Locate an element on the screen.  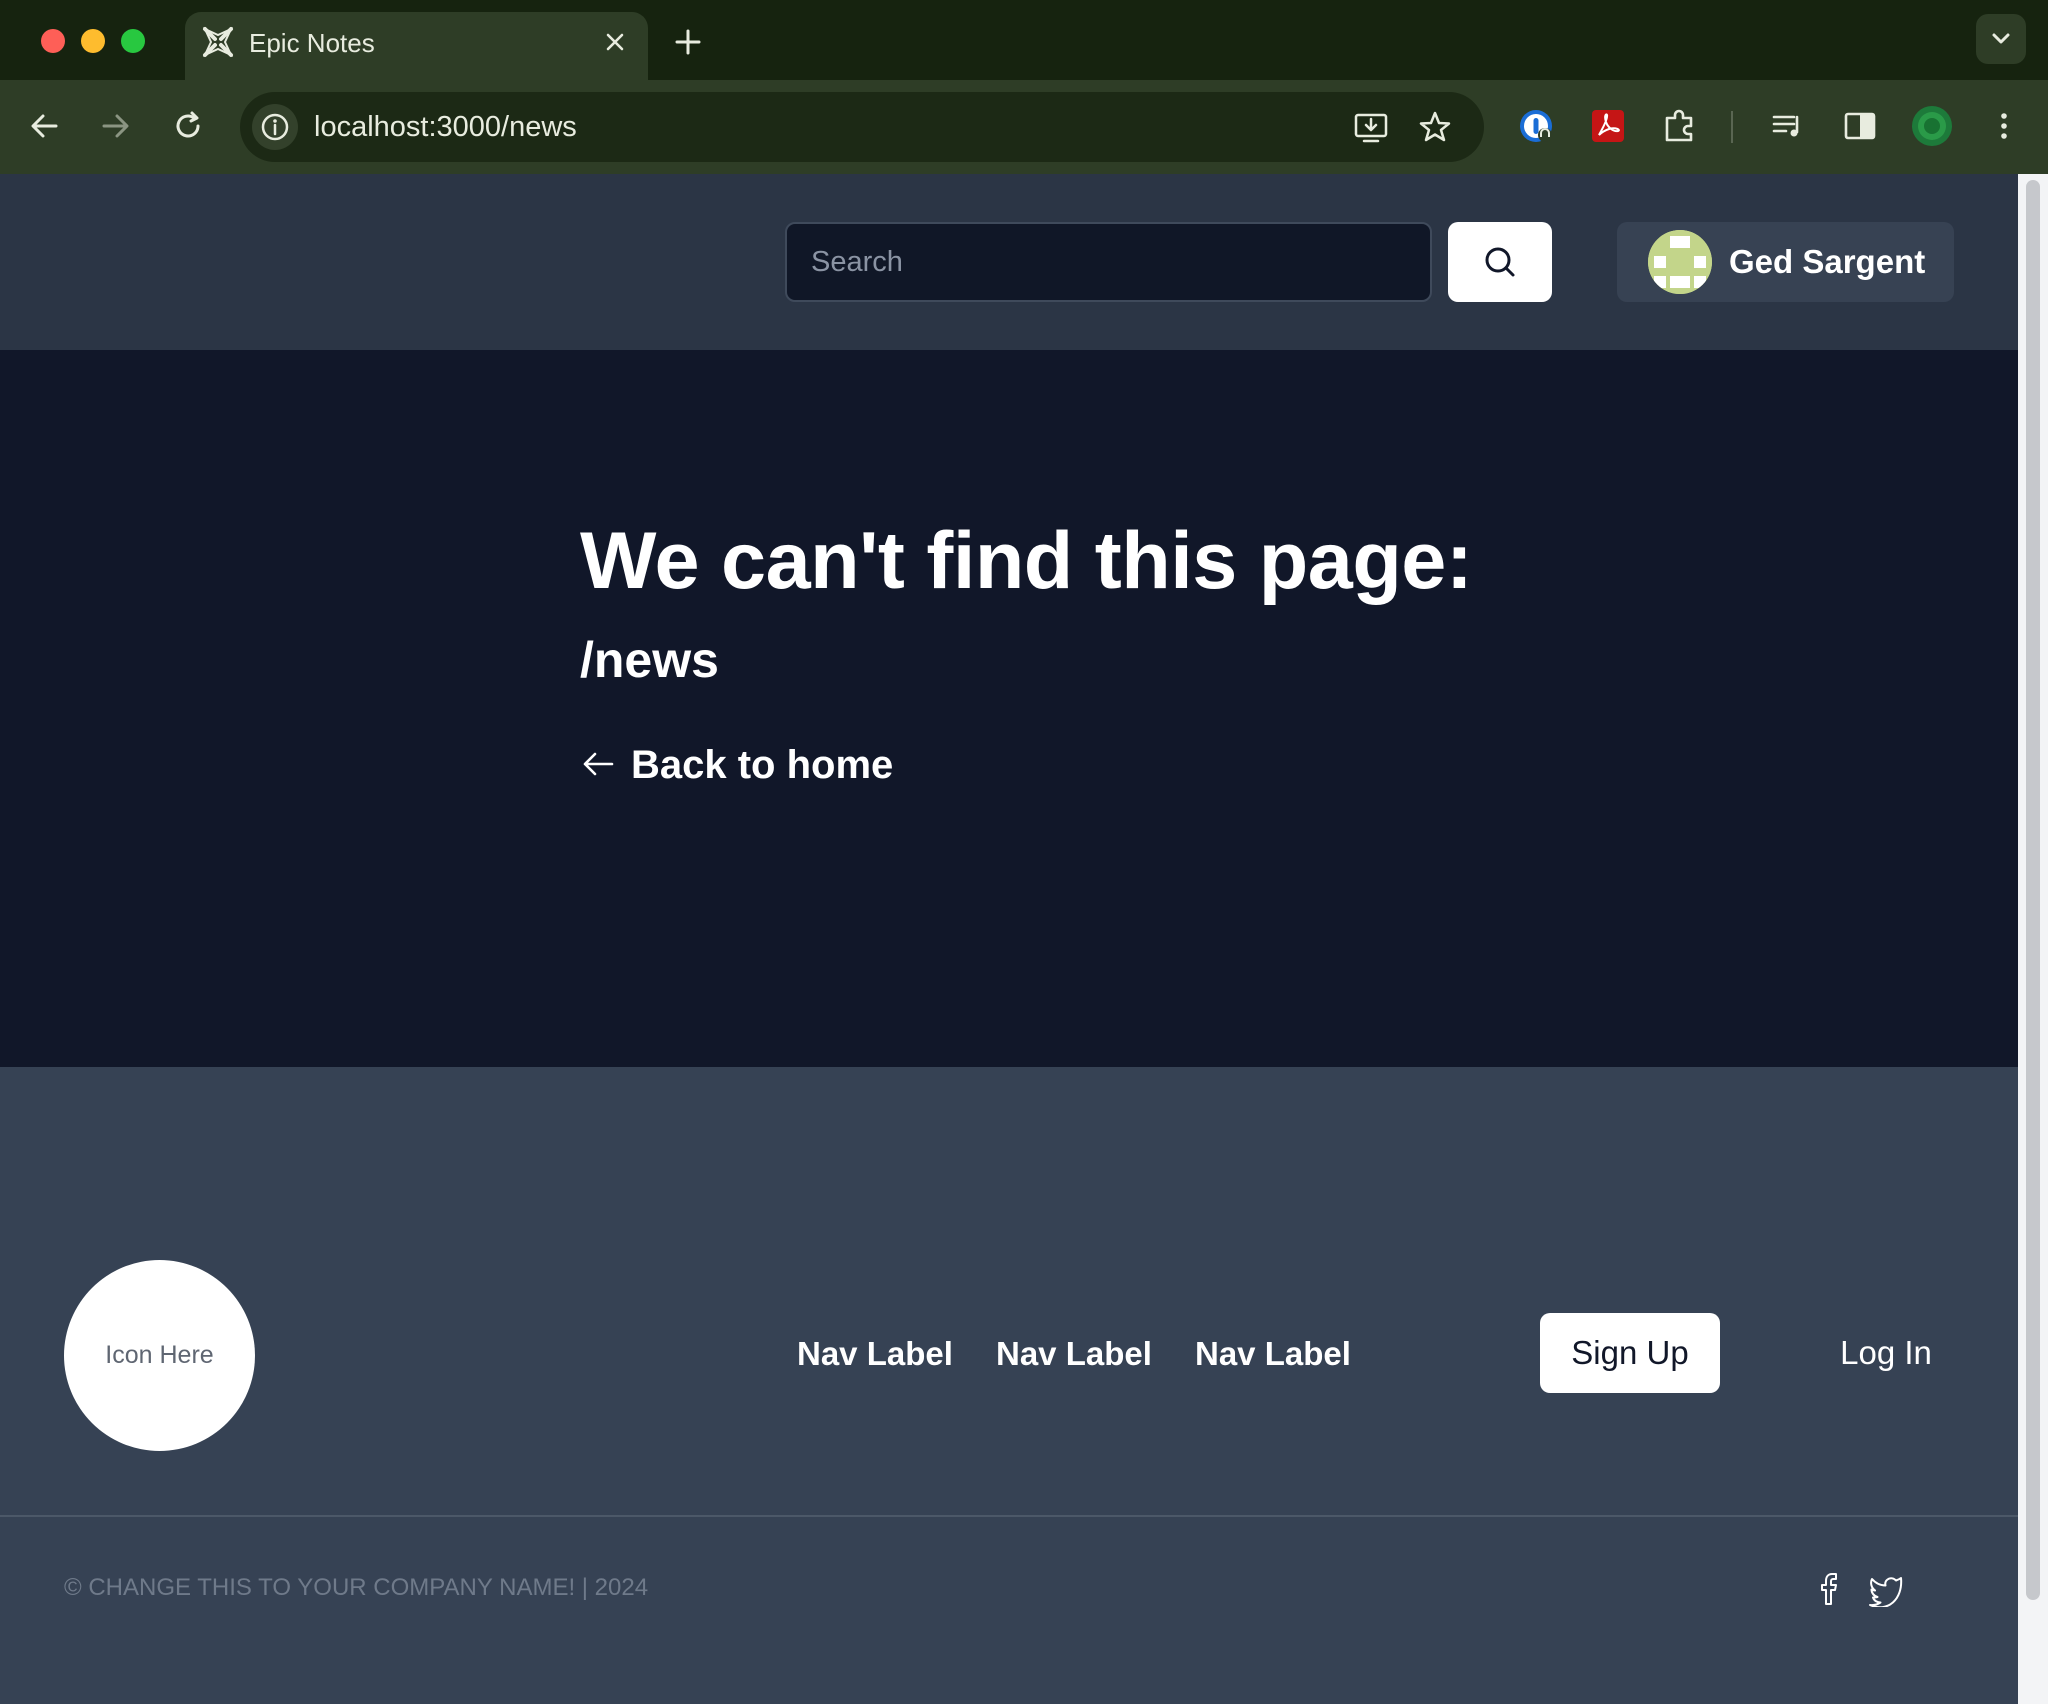
sign-up-button: Sign Up is located at coordinates (1630, 1353).